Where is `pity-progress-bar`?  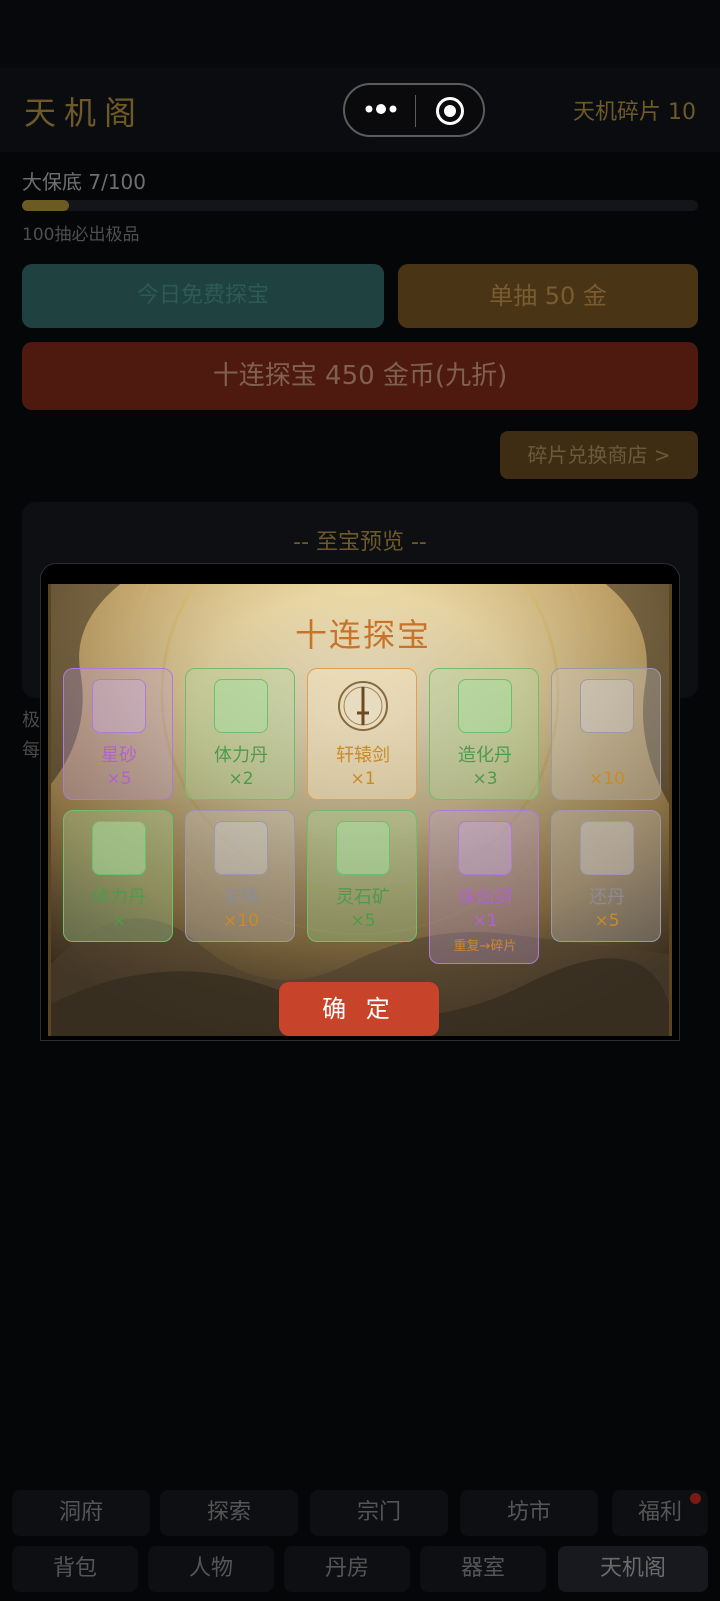
pity-progress-bar is located at coordinates (360, 205).